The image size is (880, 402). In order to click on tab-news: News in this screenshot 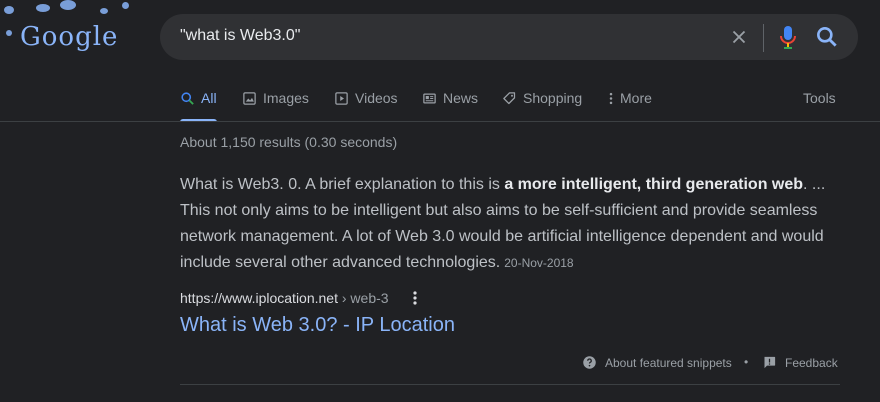, I will do `click(450, 106)`.